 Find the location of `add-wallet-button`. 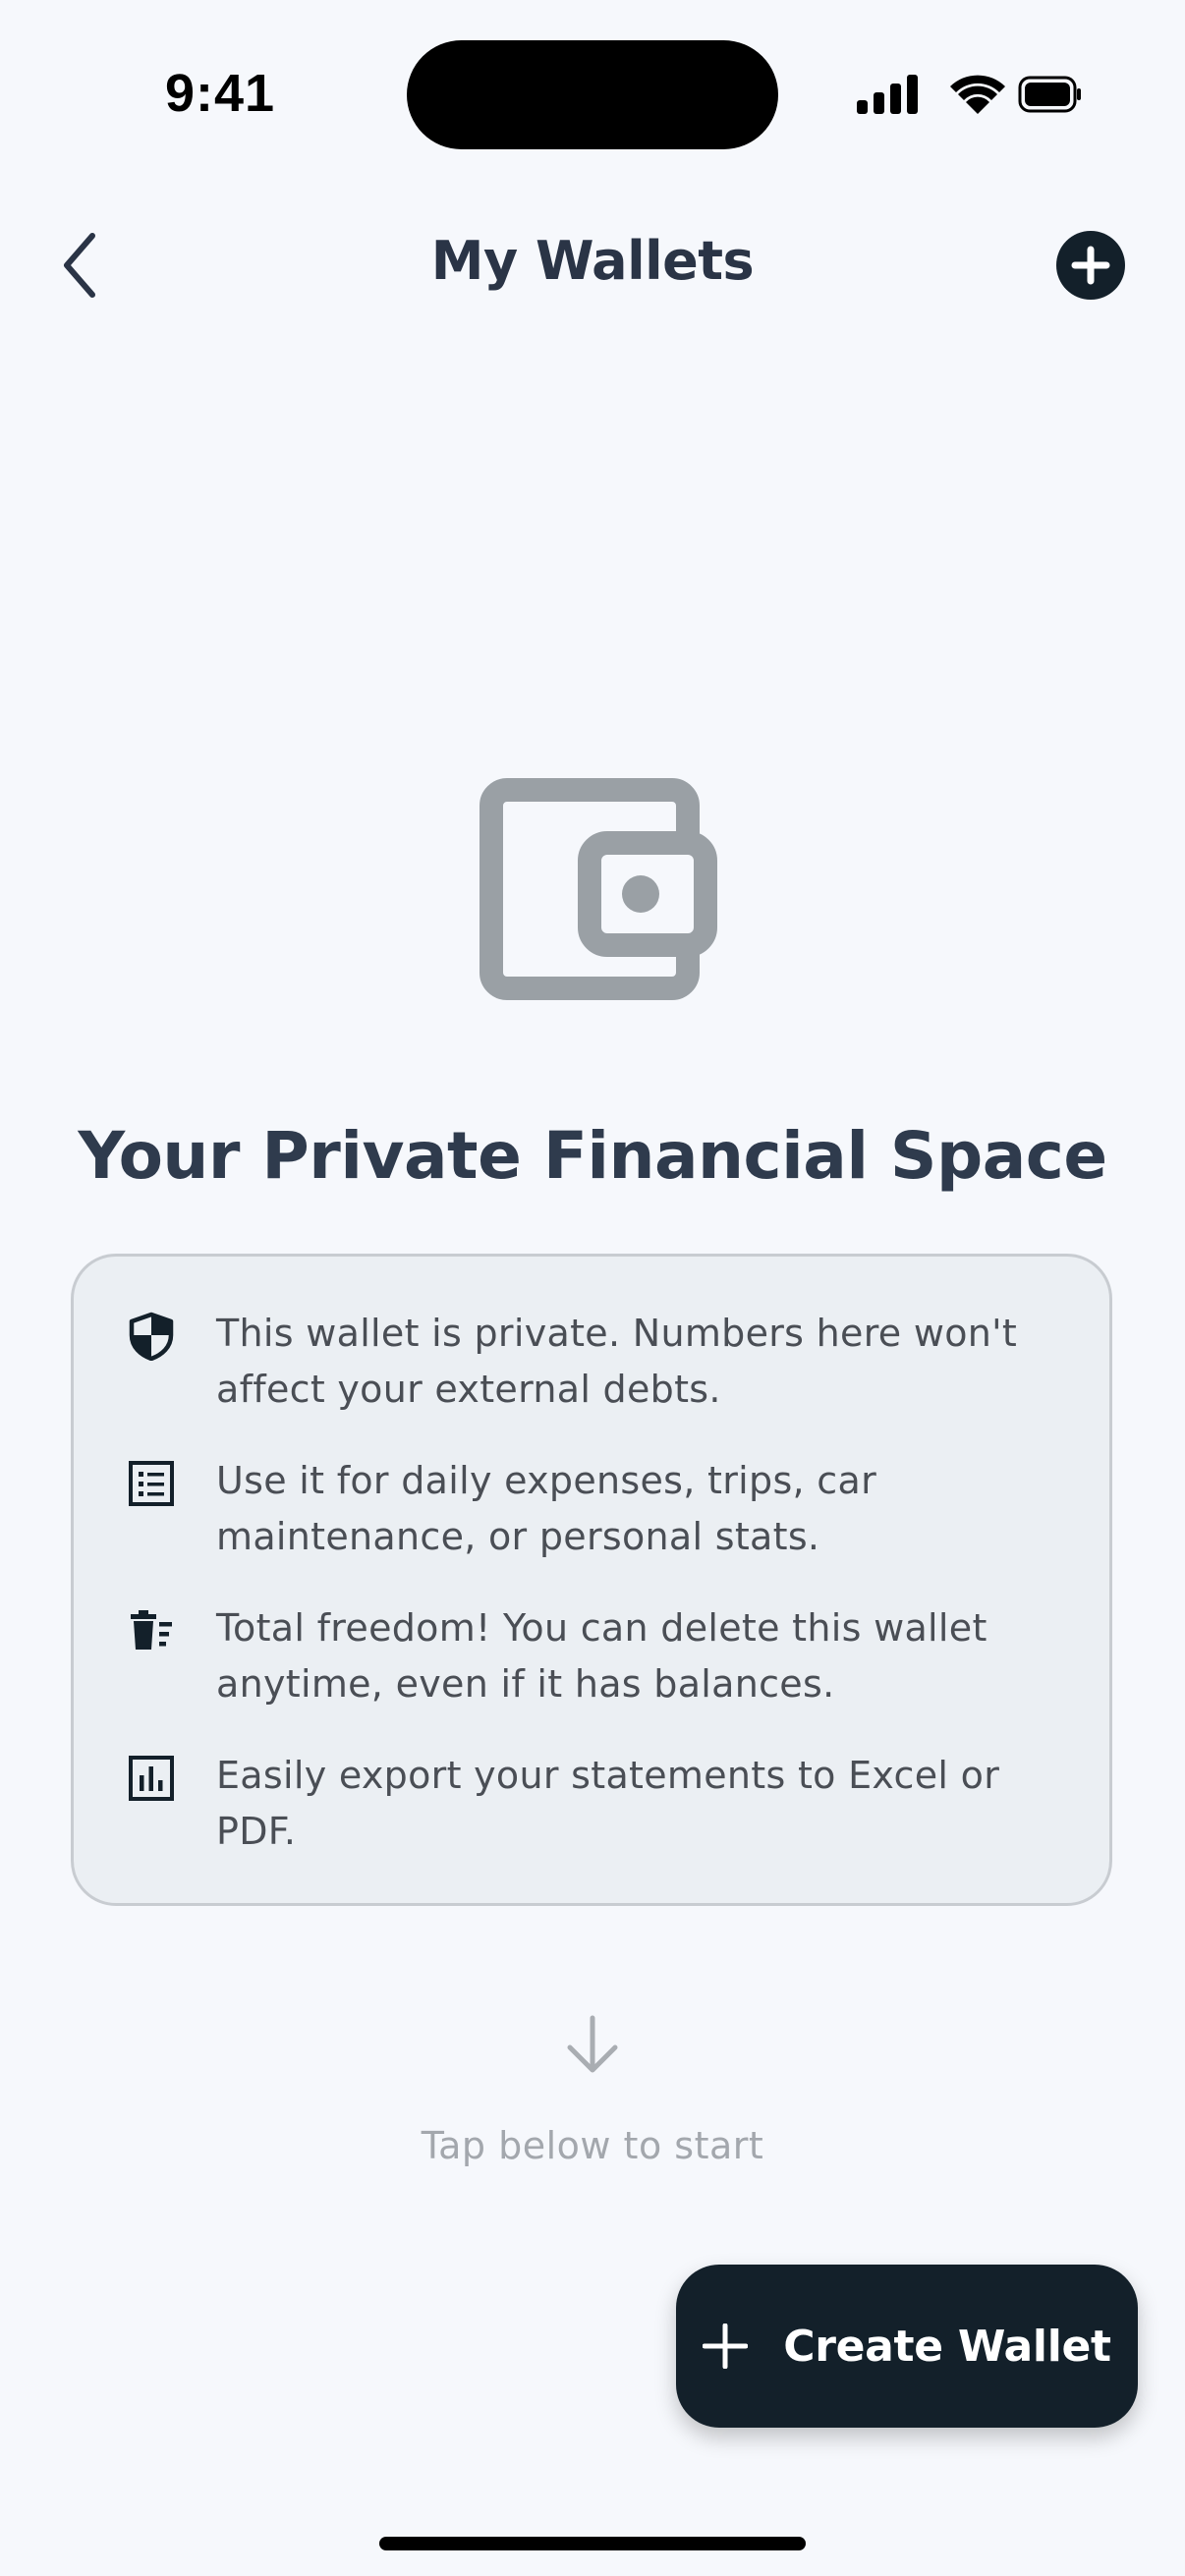

add-wallet-button is located at coordinates (1091, 265).